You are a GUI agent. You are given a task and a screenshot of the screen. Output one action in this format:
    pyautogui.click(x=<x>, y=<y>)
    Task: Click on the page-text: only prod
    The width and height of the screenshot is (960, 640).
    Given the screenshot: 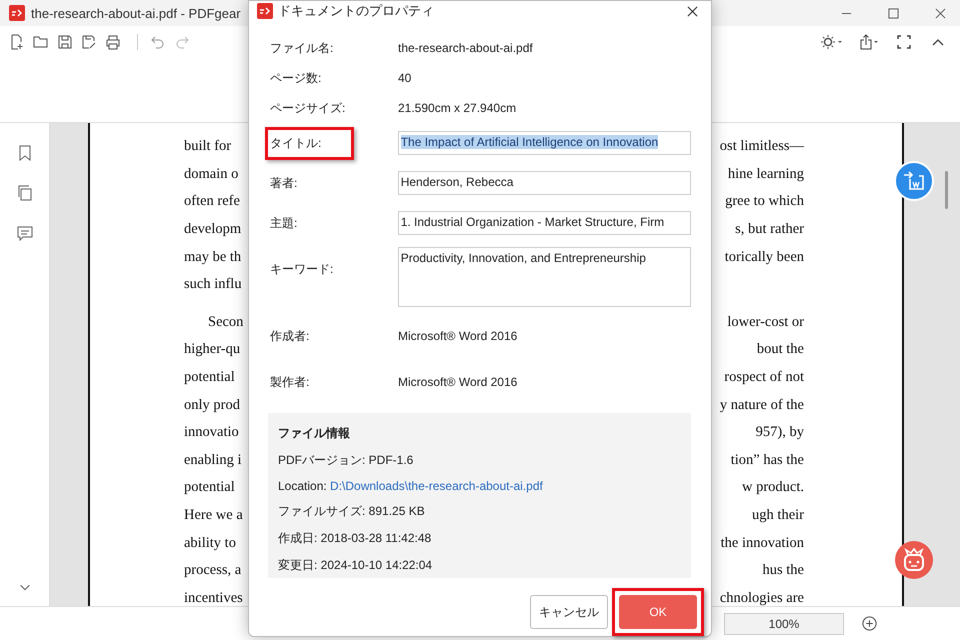 What is the action you would take?
    pyautogui.click(x=212, y=405)
    